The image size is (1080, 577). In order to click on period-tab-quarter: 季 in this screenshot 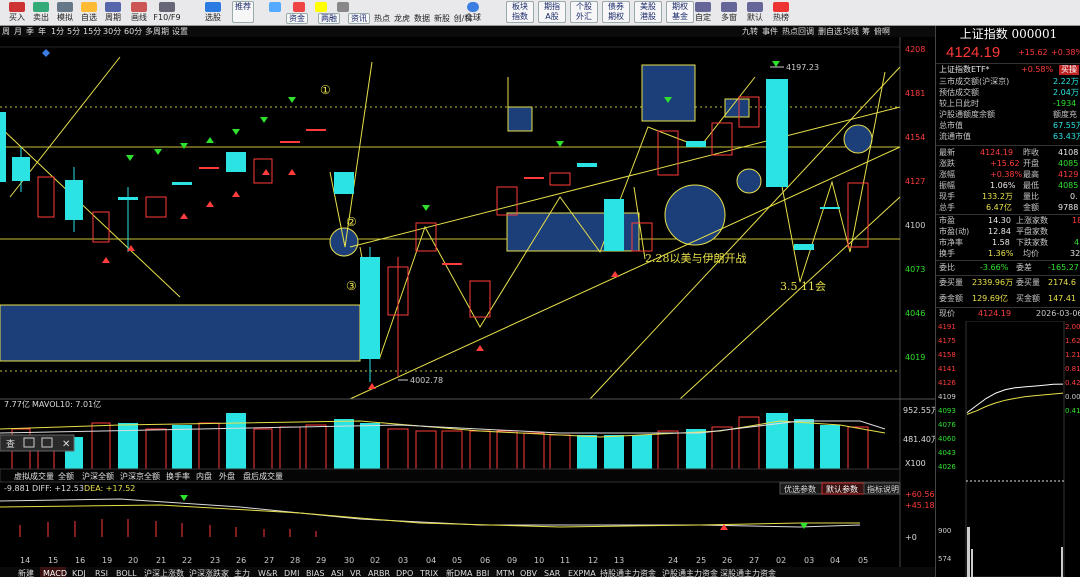, I will do `click(30, 31)`.